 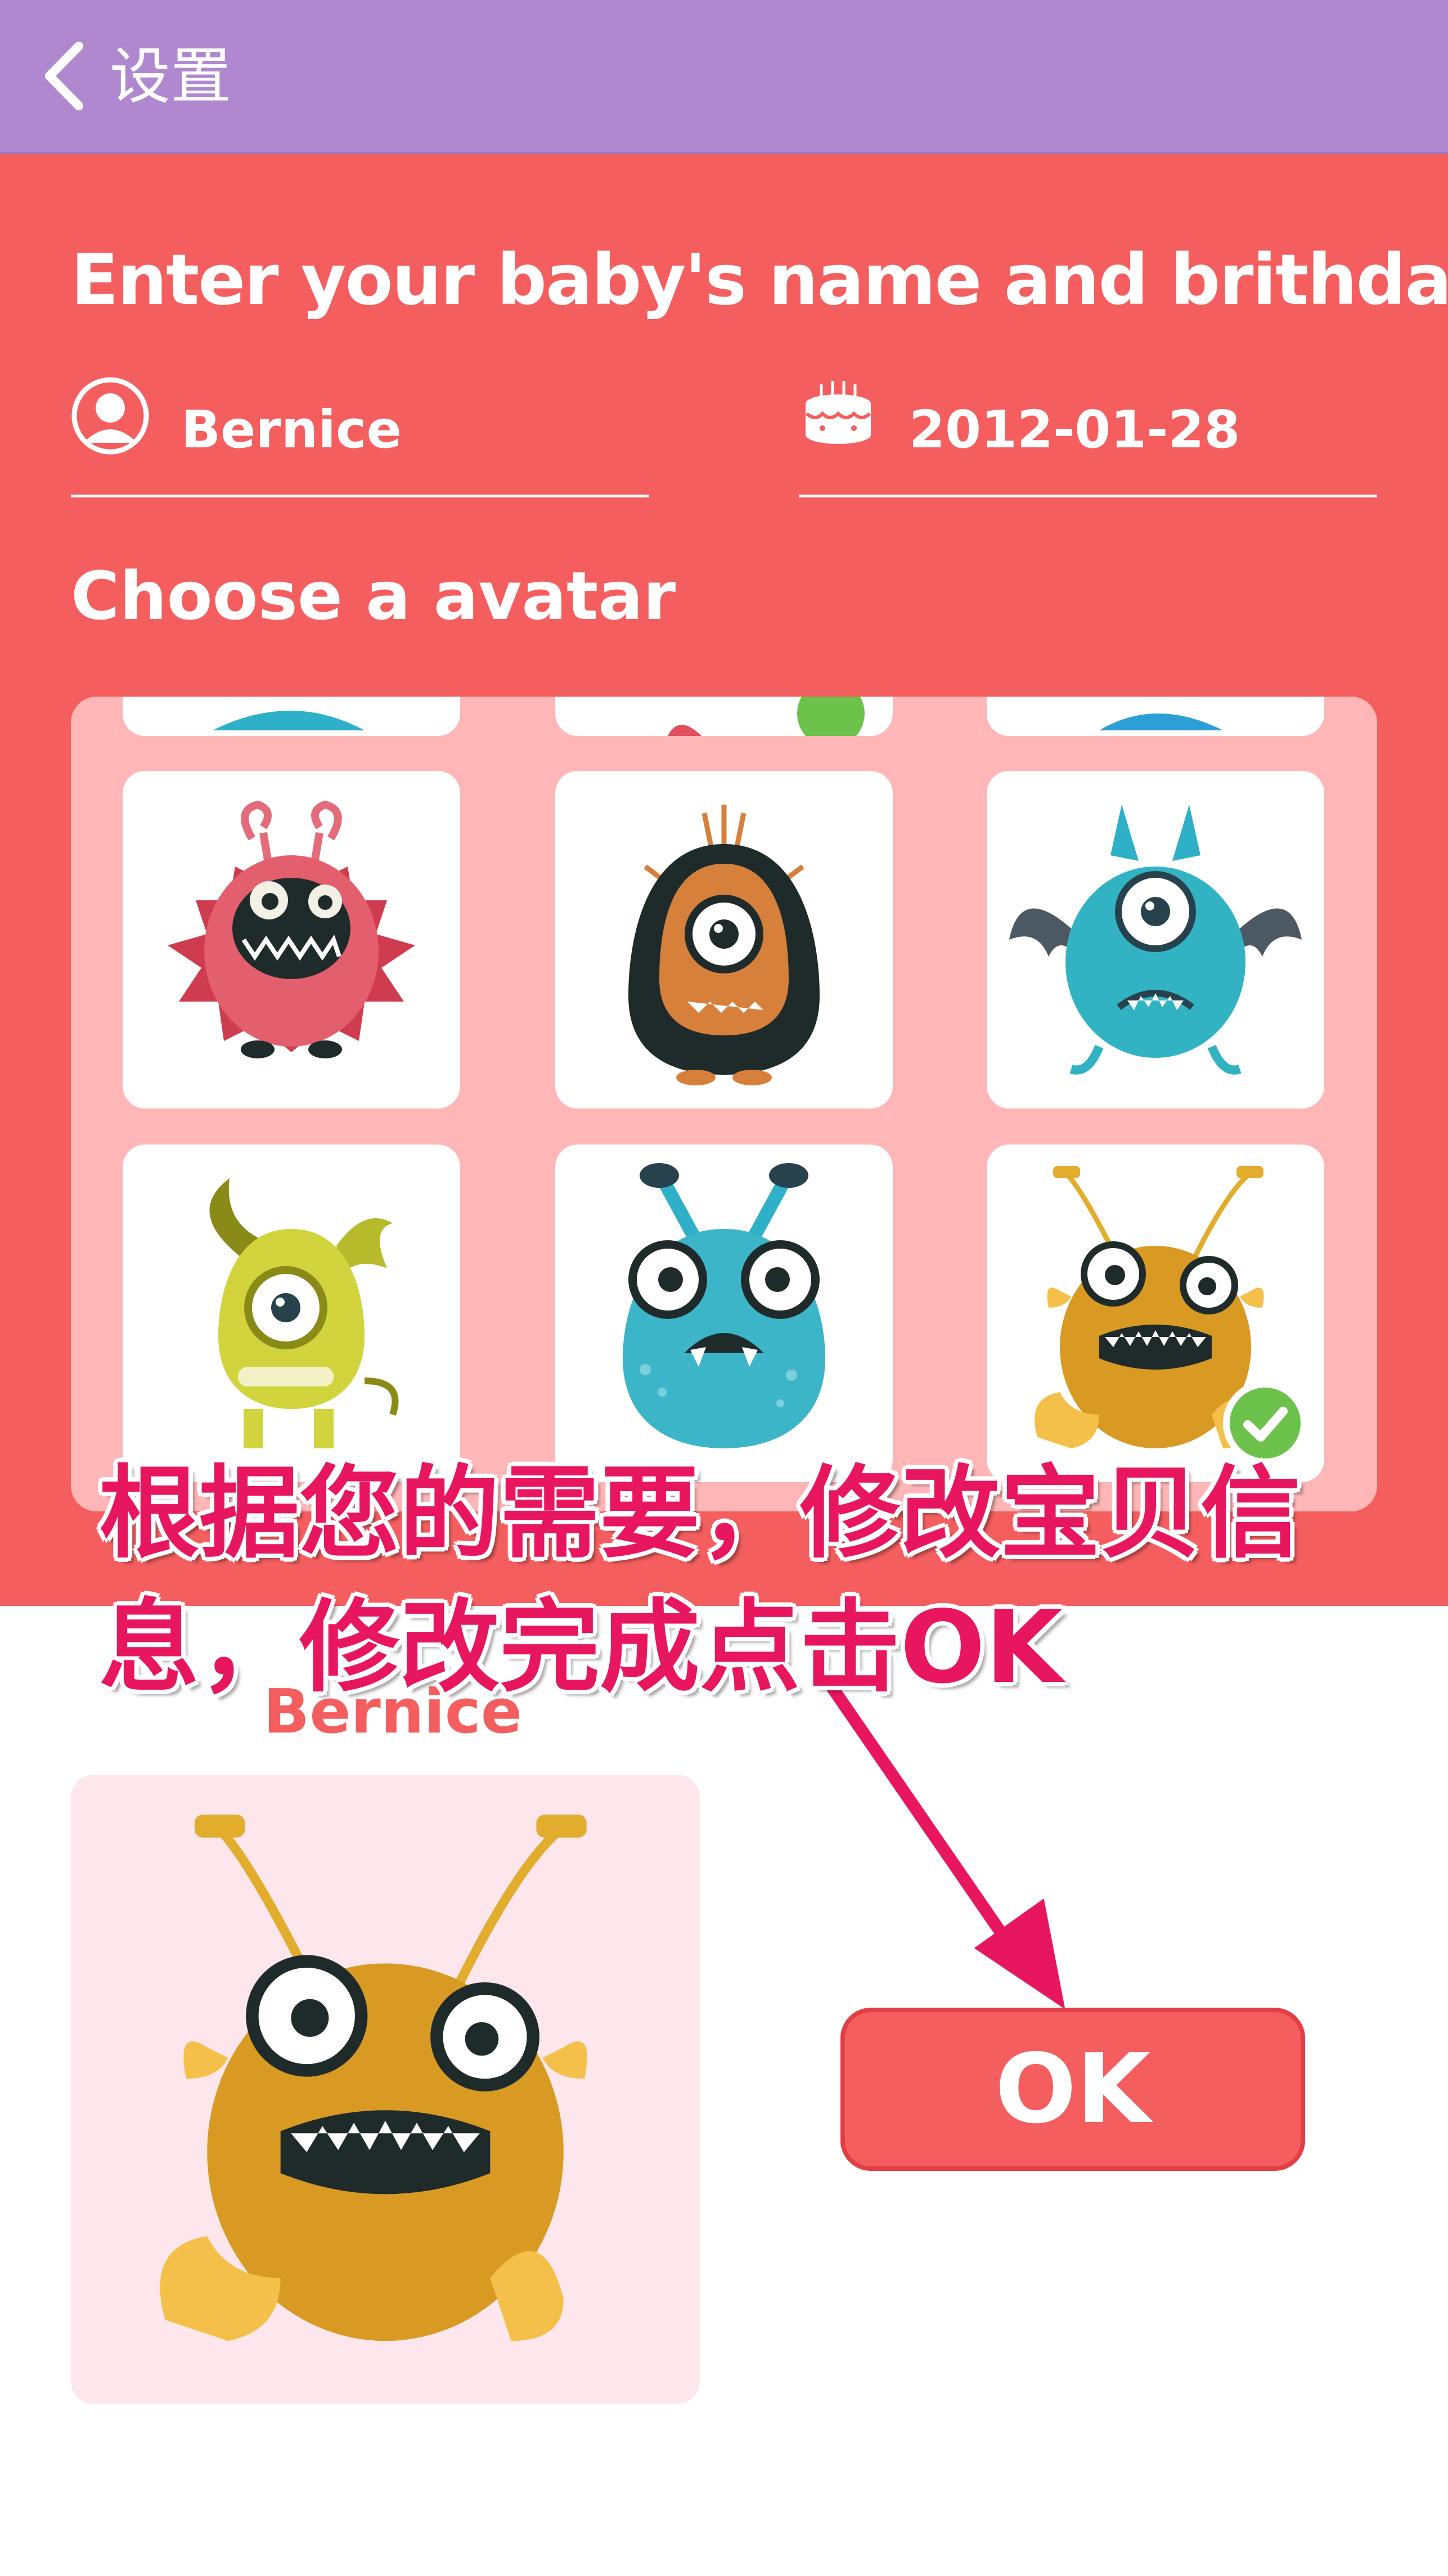 What do you see at coordinates (724, 1305) in the screenshot?
I see `blue-antenna-monster-icon` at bounding box center [724, 1305].